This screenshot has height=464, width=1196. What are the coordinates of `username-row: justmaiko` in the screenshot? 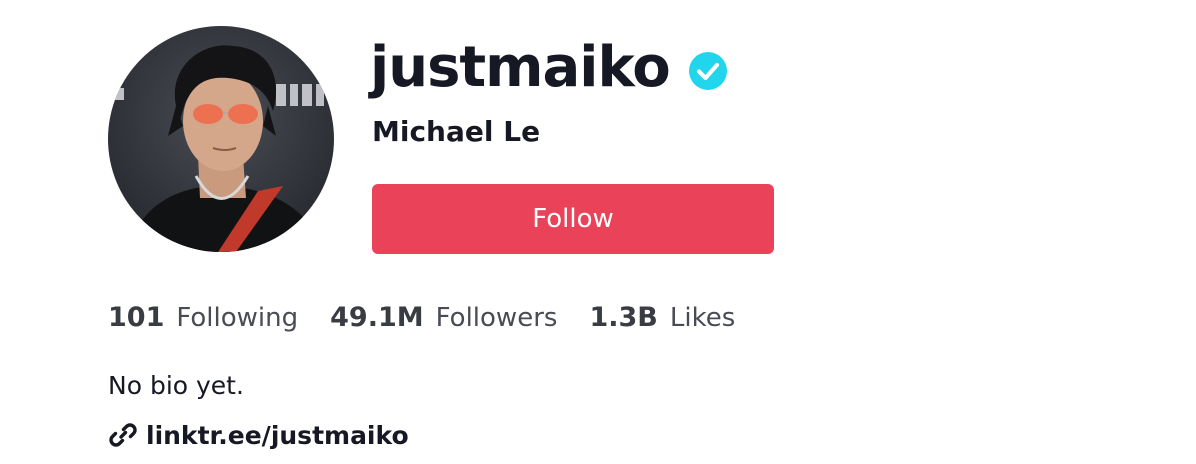 It's located at (549, 68).